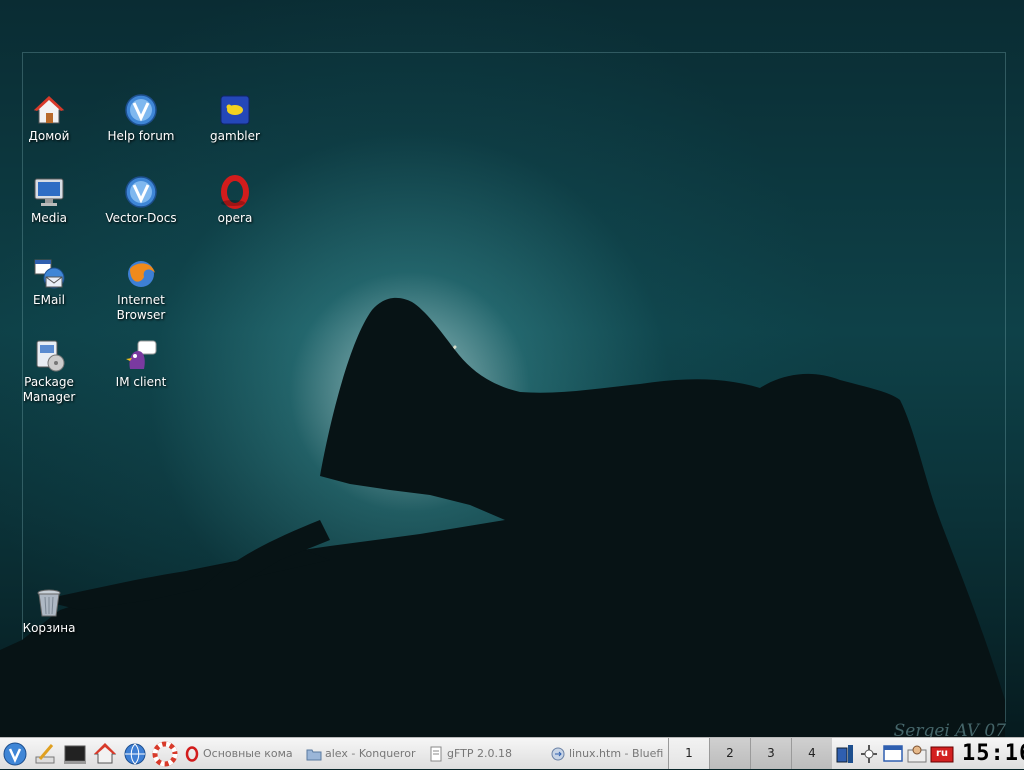 The width and height of the screenshot is (1024, 770). I want to click on desktop-icon-label: Internet Browser, so click(141, 307).